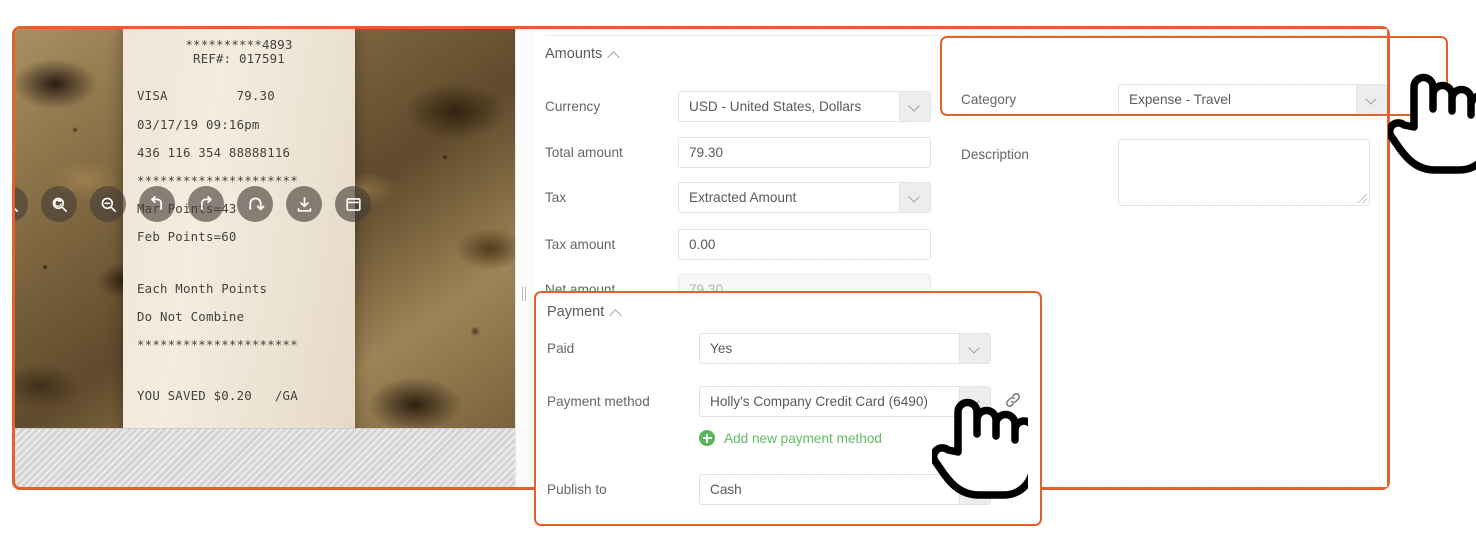 This screenshot has height=540, width=1476. I want to click on currency-label: Currency, so click(573, 106).